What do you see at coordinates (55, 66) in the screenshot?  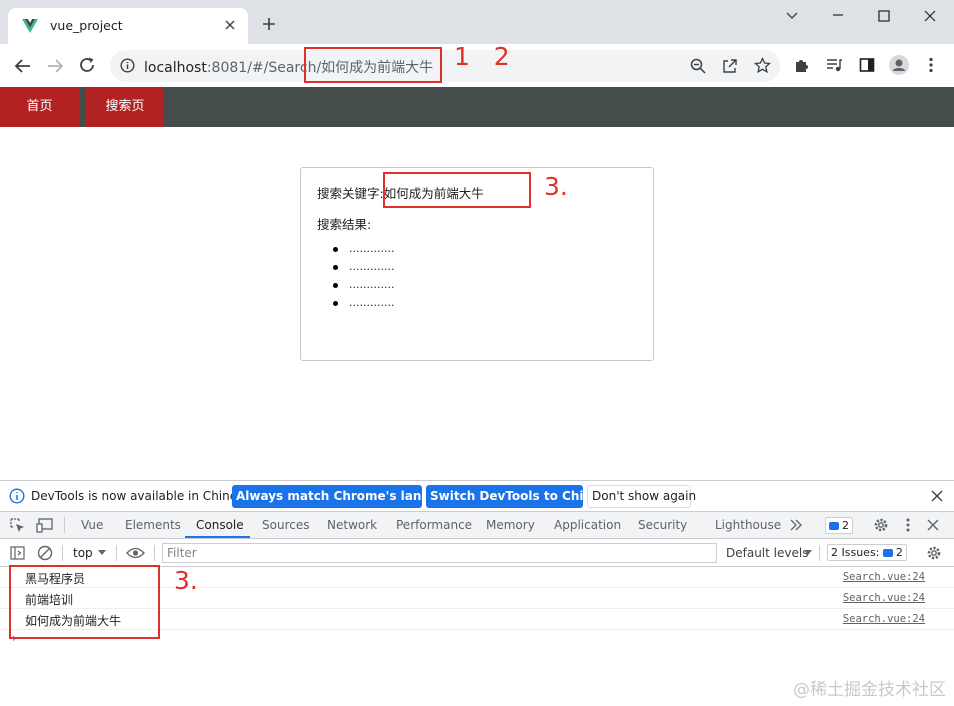 I see `forward-arrow-icon` at bounding box center [55, 66].